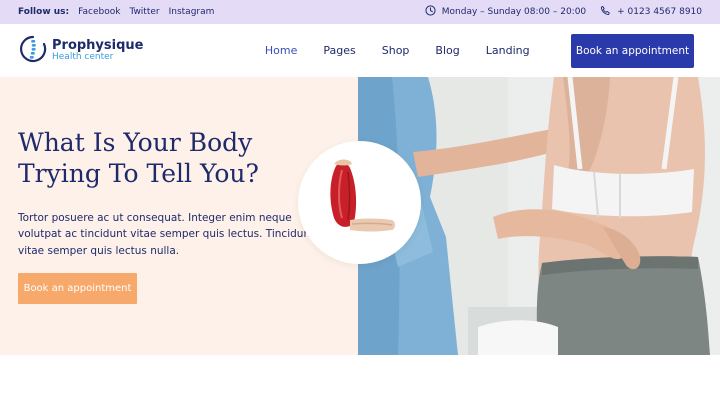  What do you see at coordinates (33, 51) in the screenshot?
I see `spine-logo-icon` at bounding box center [33, 51].